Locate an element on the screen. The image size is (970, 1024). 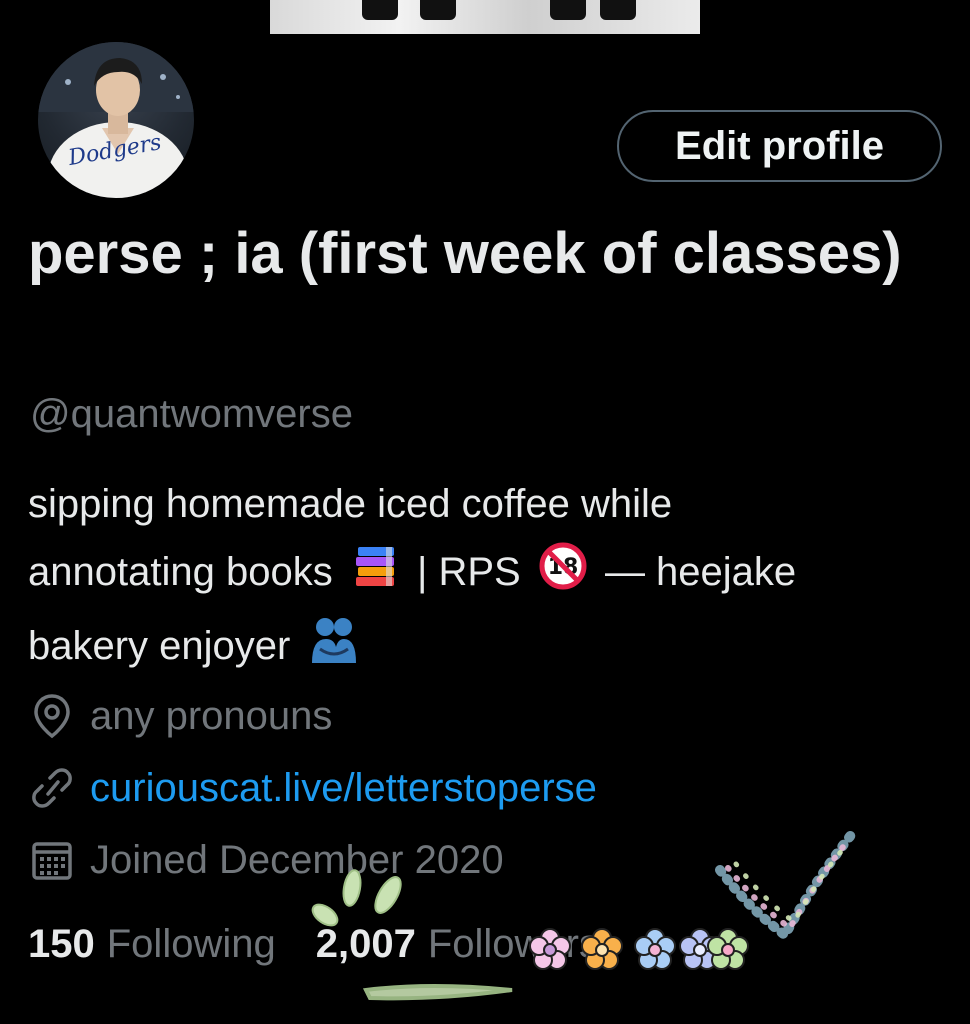
profile-location: any pronouns is located at coordinates (180, 716).